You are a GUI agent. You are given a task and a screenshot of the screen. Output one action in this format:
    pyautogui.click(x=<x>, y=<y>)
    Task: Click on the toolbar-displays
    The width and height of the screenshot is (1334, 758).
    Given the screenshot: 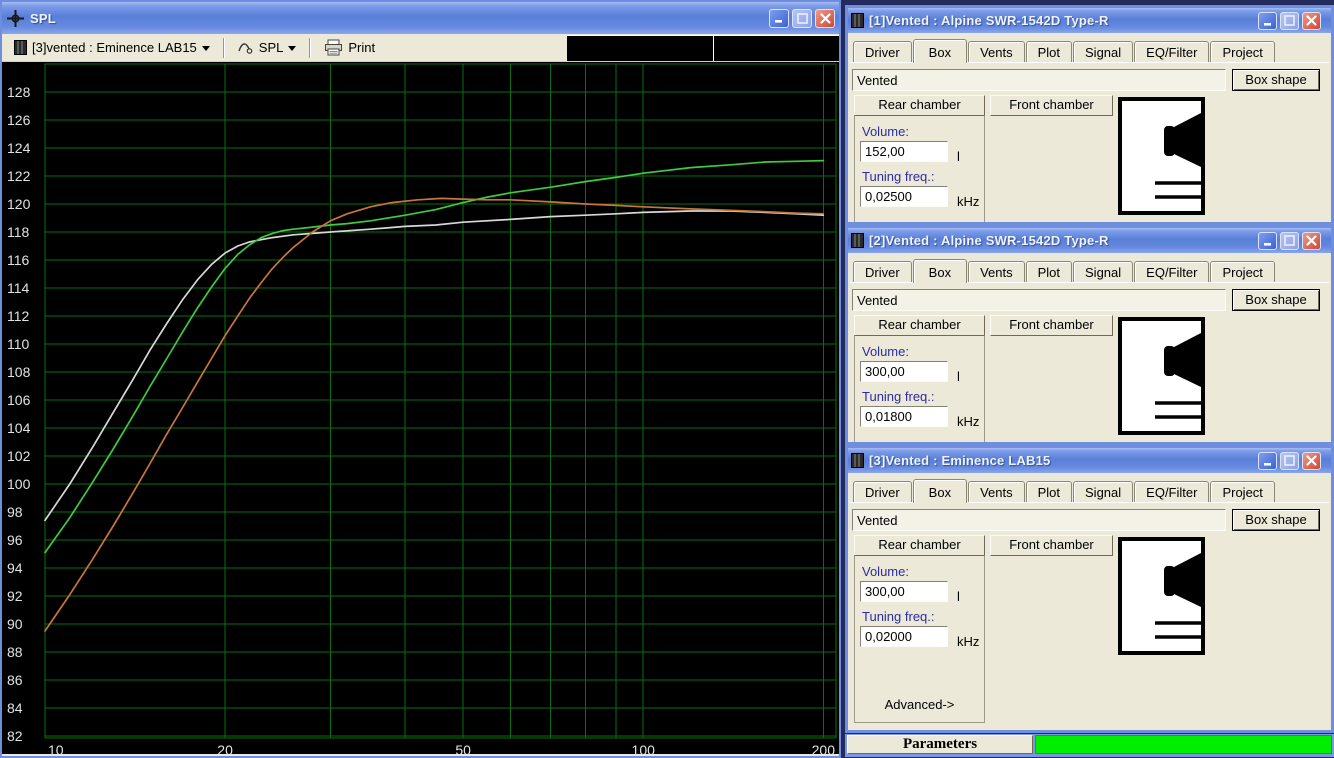 What is the action you would take?
    pyautogui.click(x=703, y=47)
    